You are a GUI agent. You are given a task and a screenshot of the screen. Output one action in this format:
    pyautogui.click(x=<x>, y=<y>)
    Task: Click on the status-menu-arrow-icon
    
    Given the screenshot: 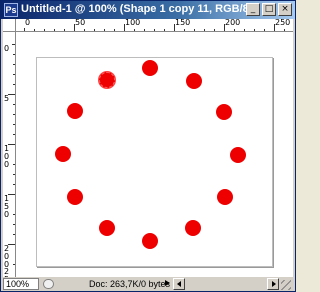 What is the action you would take?
    pyautogui.click(x=167, y=283)
    